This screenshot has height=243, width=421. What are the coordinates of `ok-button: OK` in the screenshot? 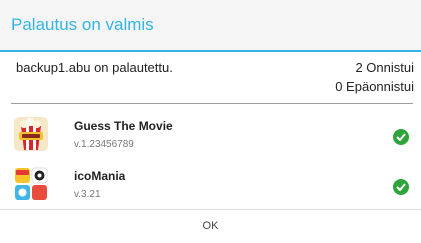 It's located at (210, 226).